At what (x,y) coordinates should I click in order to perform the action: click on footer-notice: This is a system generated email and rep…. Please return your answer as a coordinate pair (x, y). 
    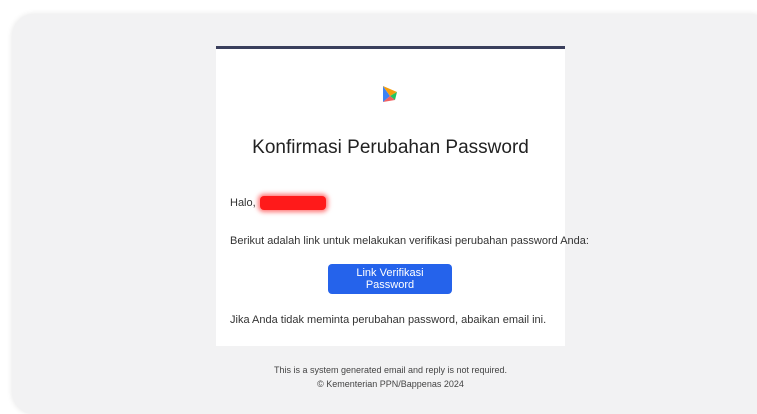
    Looking at the image, I should click on (390, 370).